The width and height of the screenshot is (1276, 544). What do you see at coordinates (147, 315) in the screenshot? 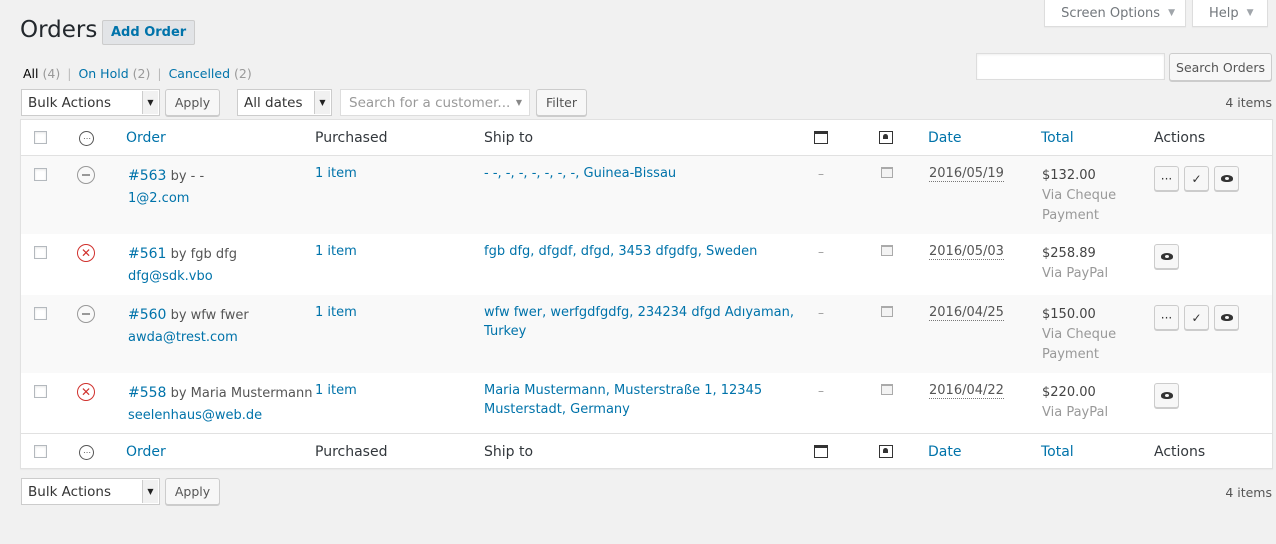
I see `order-number-link: #560` at bounding box center [147, 315].